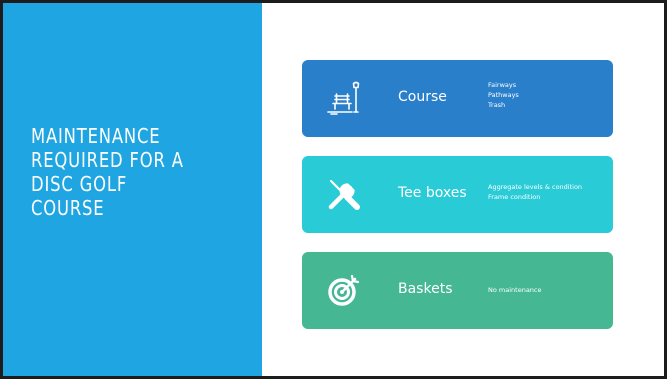 This screenshot has width=667, height=379. Describe the element at coordinates (344, 98) in the screenshot. I see `park-bench-icon` at that location.